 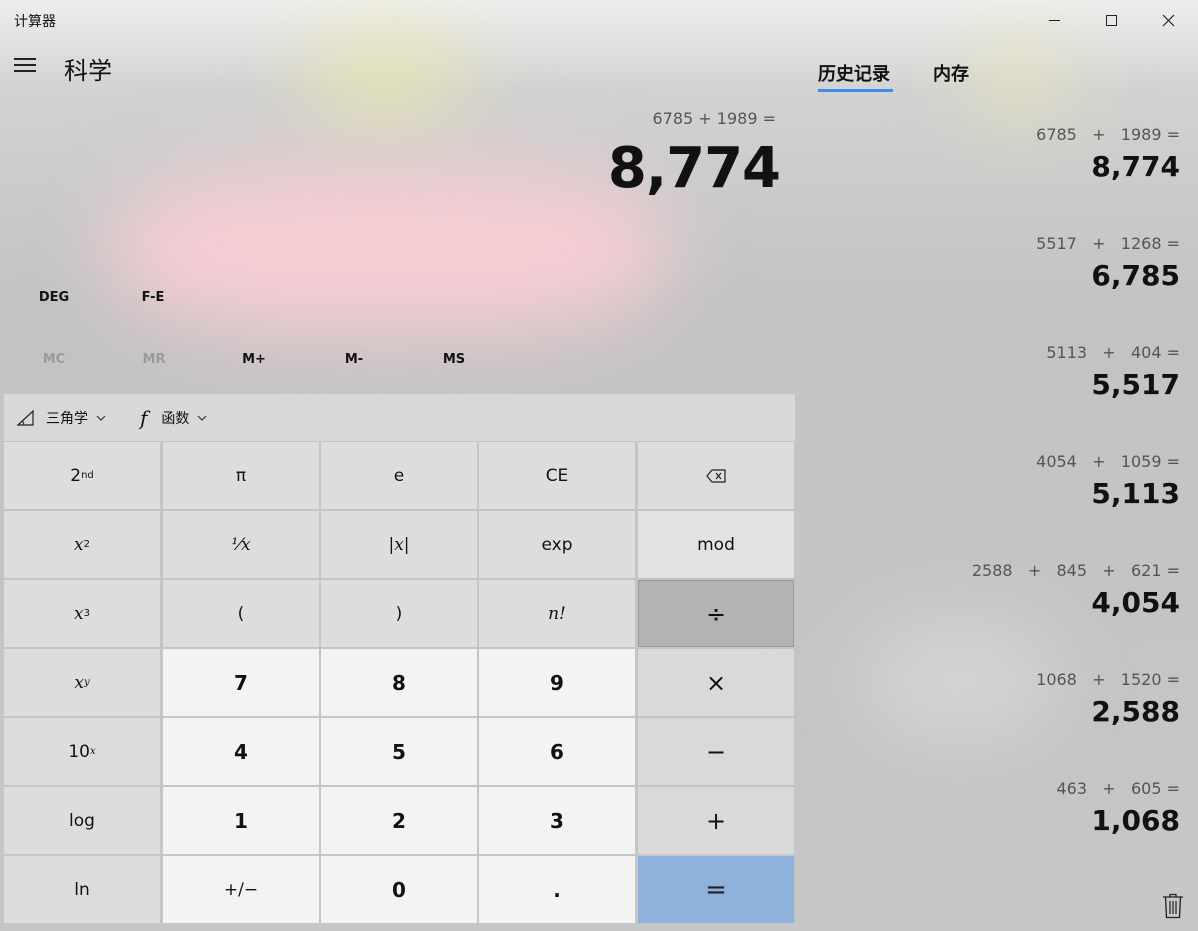 What do you see at coordinates (54, 301) in the screenshot?
I see `angle-mode-button: DEG` at bounding box center [54, 301].